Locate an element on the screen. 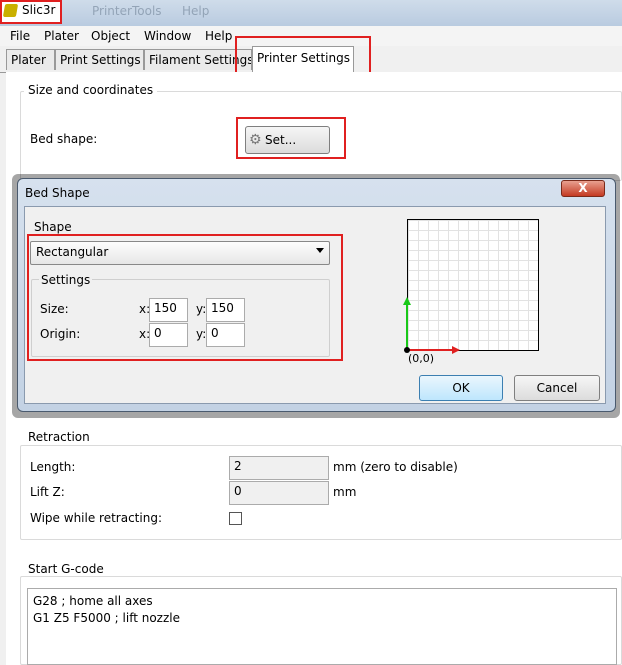 Image resolution: width=622 pixels, height=665 pixels. close-icon: X is located at coordinates (583, 188).